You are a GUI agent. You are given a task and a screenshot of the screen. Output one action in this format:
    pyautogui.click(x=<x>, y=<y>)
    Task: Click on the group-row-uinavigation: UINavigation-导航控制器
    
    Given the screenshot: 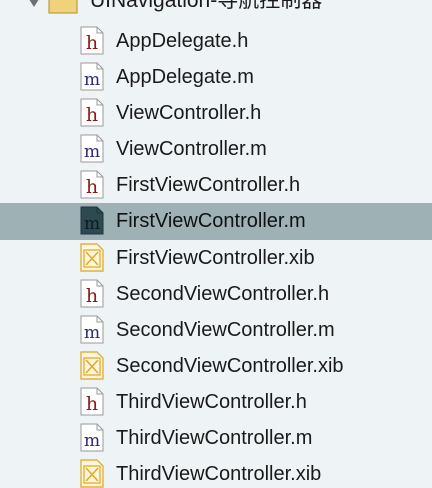 What is the action you would take?
    pyautogui.click(x=216, y=8)
    